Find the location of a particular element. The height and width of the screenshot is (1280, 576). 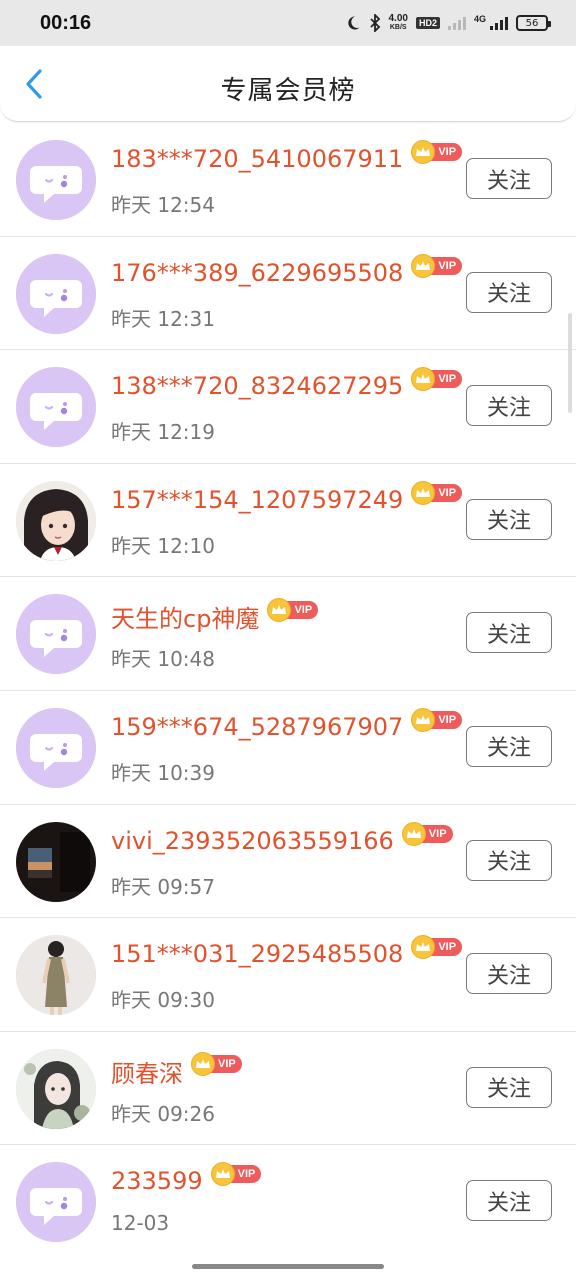

name-line: 183***720_5410067911 VIP is located at coordinates (287, 156).